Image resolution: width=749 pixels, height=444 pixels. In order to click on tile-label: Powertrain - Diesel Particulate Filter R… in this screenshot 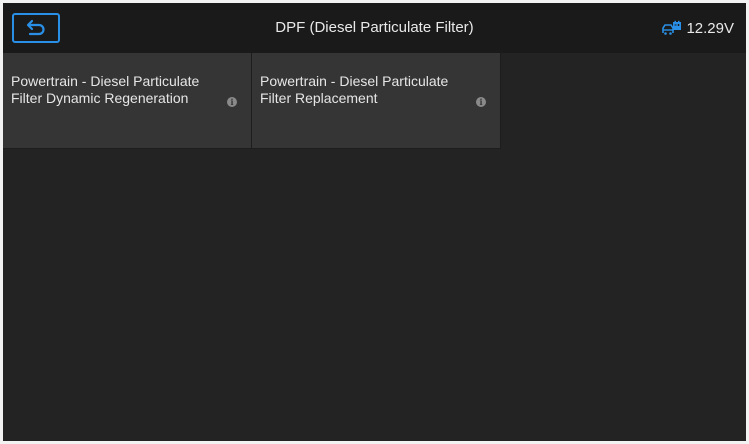, I will do `click(354, 89)`.